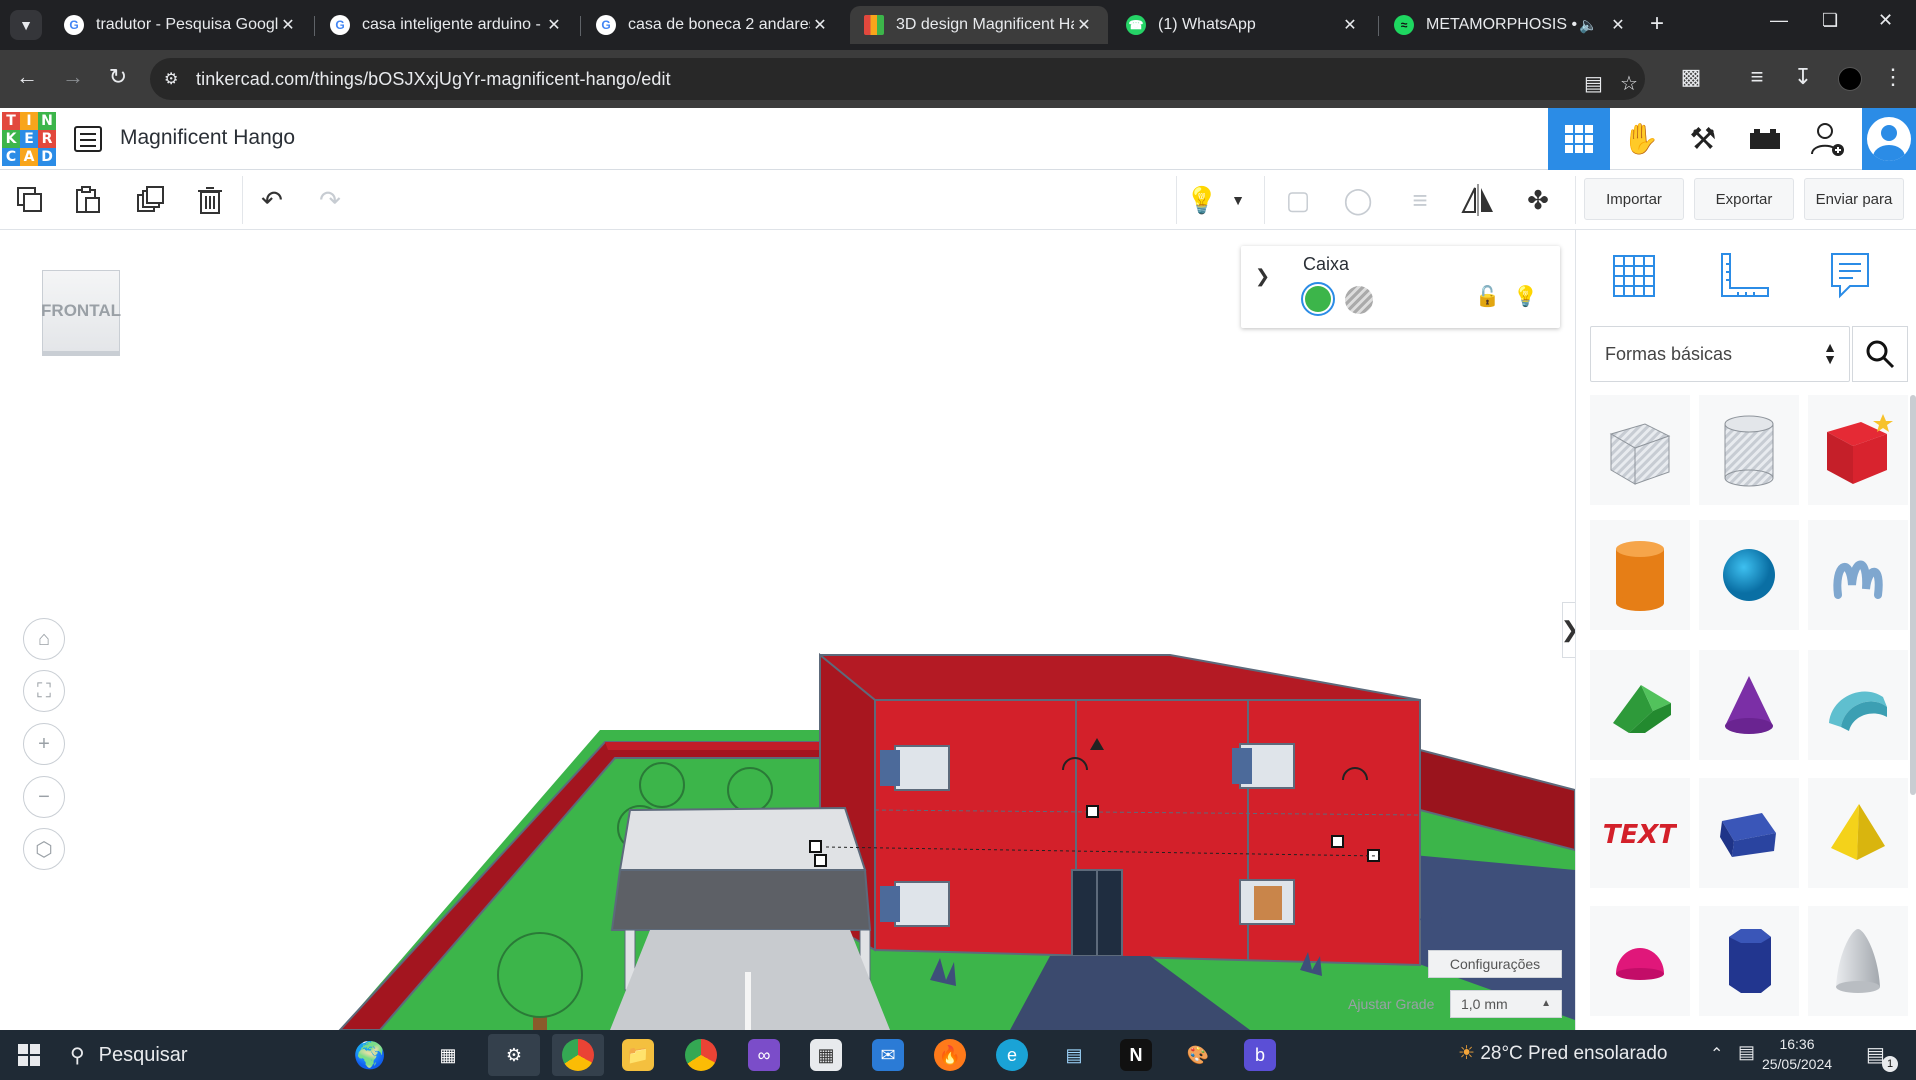 The width and height of the screenshot is (1916, 1080). What do you see at coordinates (1850, 276) in the screenshot?
I see `notes-icon` at bounding box center [1850, 276].